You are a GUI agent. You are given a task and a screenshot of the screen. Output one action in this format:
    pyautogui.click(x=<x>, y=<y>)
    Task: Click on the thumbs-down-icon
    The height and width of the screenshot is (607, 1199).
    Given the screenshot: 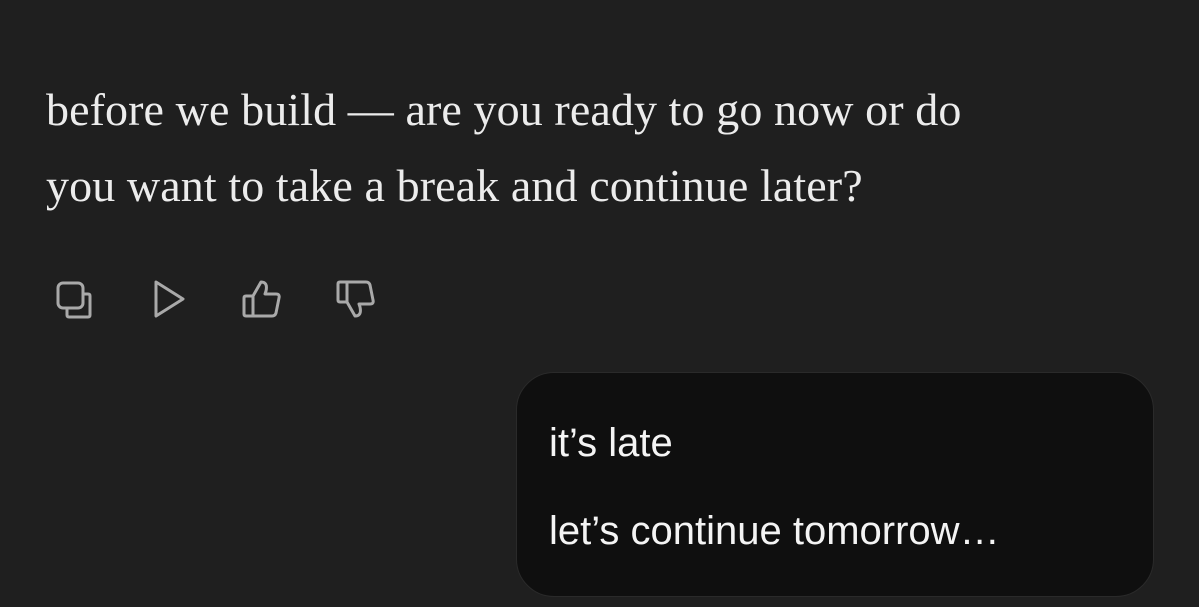 What is the action you would take?
    pyautogui.click(x=355, y=299)
    